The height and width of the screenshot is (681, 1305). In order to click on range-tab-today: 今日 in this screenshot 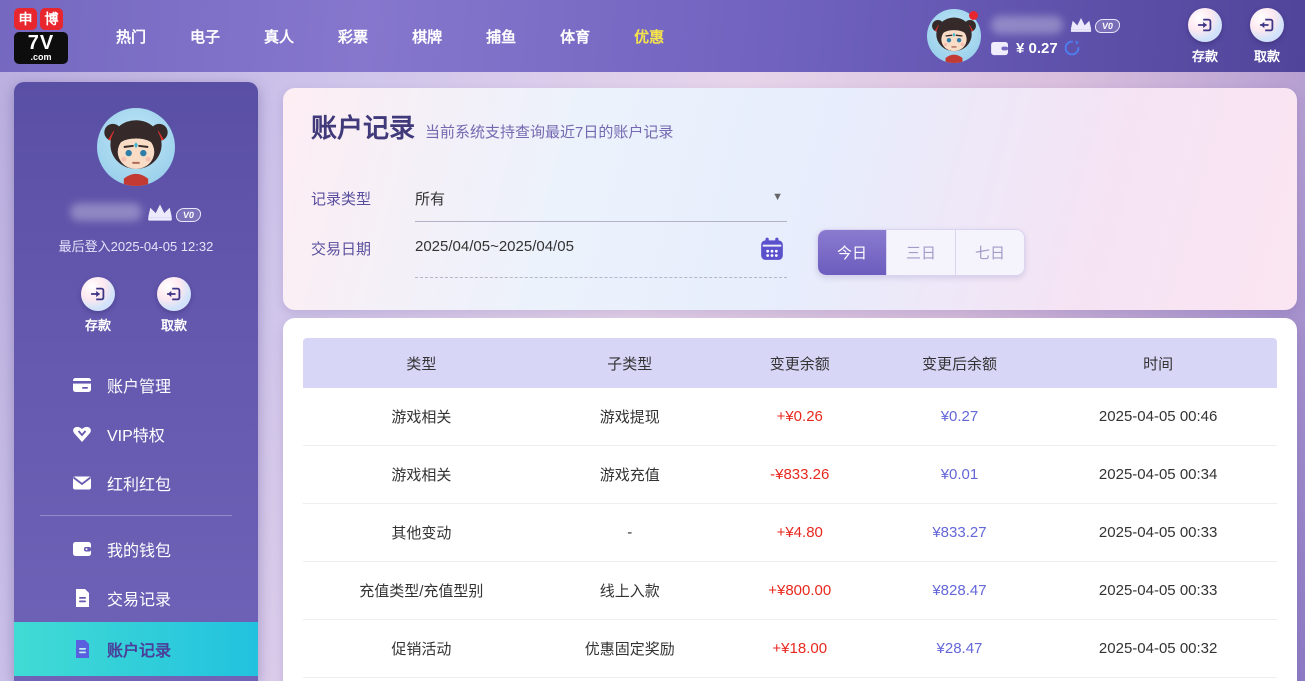, I will do `click(852, 252)`.